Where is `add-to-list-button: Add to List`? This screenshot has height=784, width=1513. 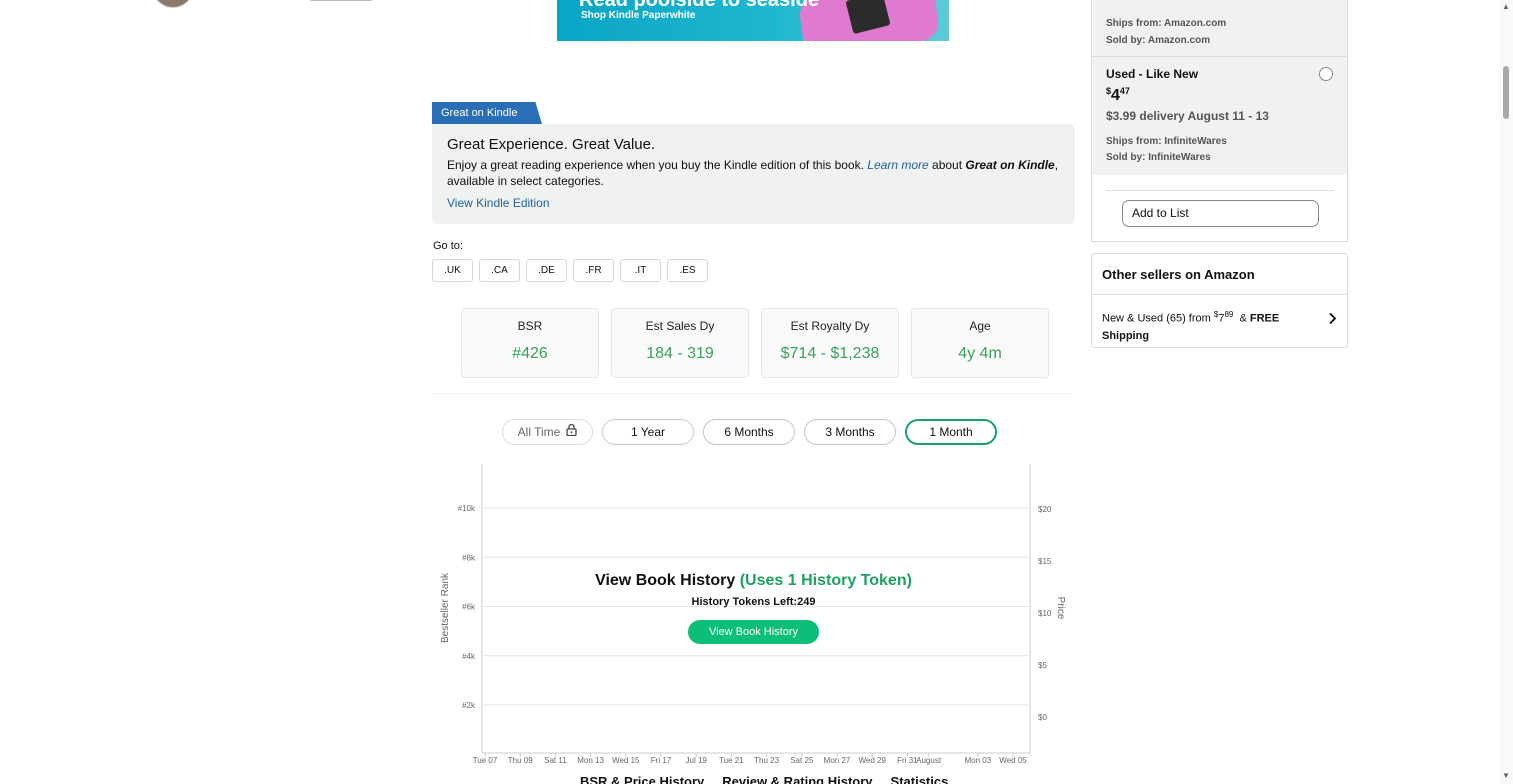 add-to-list-button: Add to List is located at coordinates (1220, 213).